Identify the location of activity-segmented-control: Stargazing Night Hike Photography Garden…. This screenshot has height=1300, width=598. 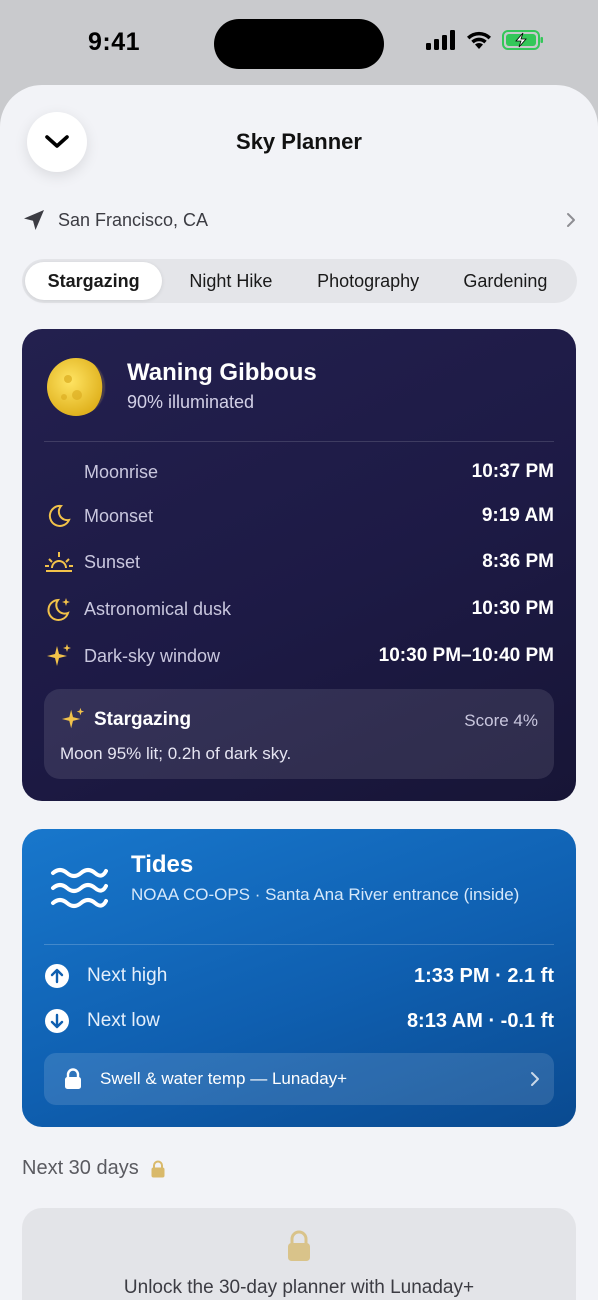
(299, 281).